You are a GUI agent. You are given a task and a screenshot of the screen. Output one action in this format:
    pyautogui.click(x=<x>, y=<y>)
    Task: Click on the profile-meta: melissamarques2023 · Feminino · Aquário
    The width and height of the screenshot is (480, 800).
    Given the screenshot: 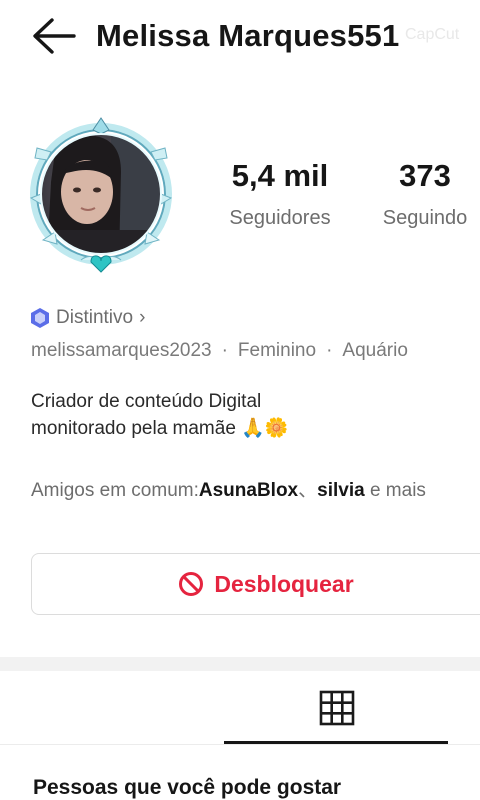 What is the action you would take?
    pyautogui.click(x=219, y=351)
    